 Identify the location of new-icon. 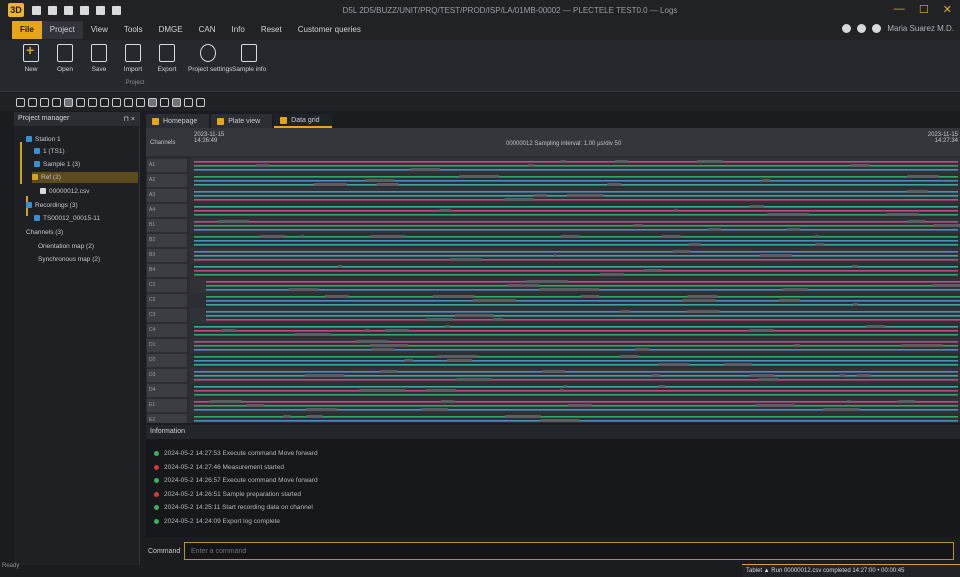
(36, 10).